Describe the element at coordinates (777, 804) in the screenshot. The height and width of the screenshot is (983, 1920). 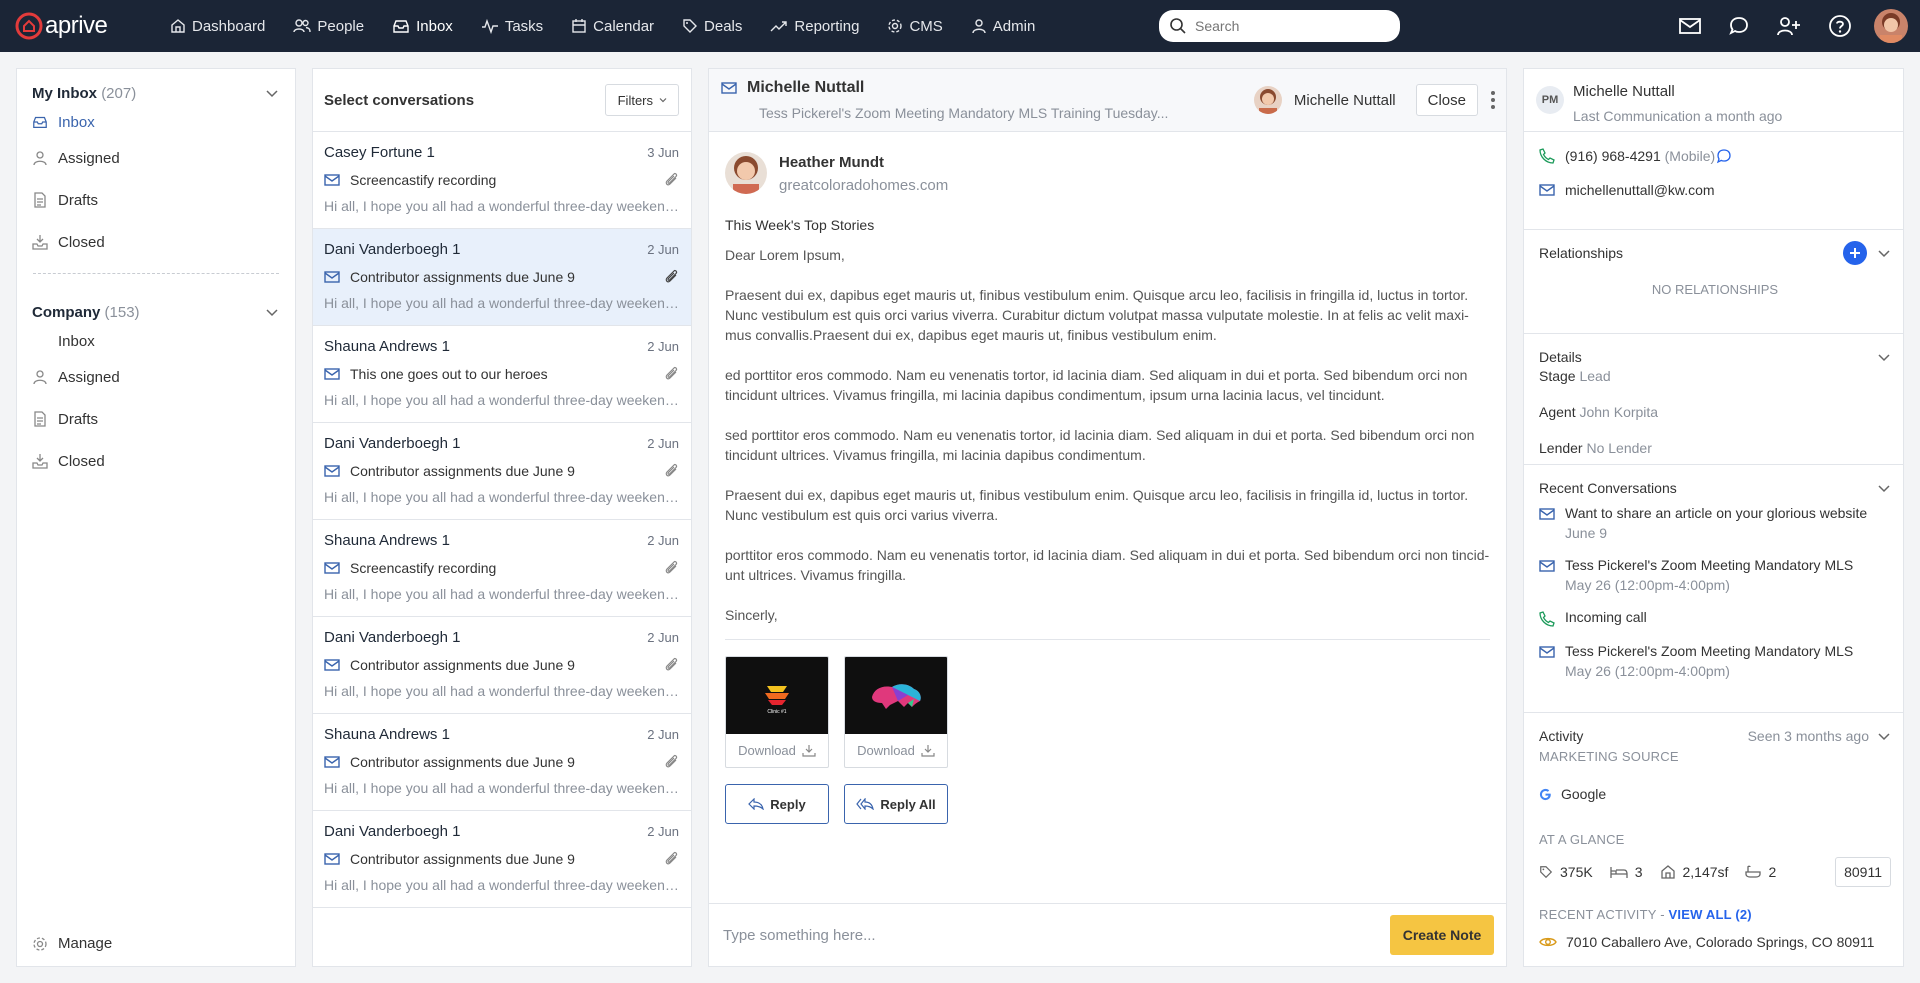
I see `reply-button: Reply` at that location.